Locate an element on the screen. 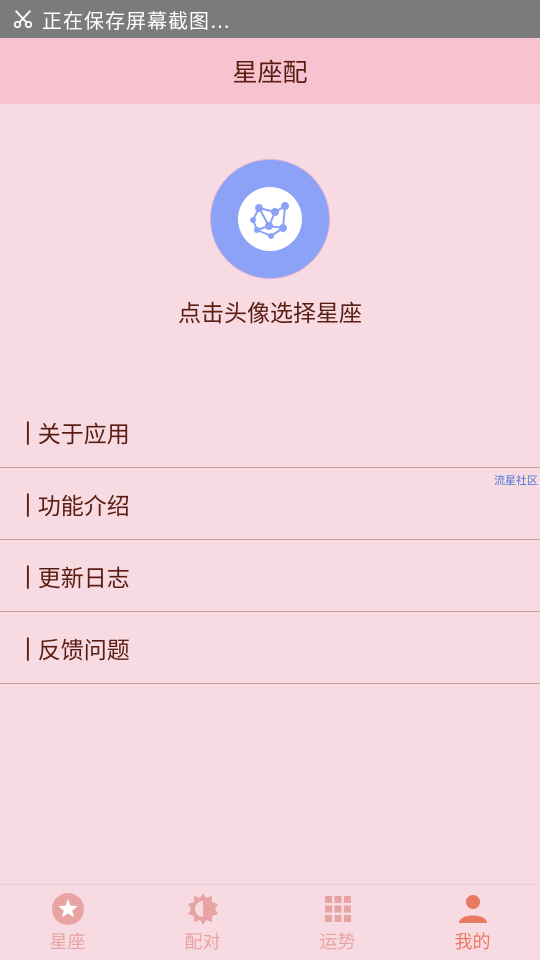  tab-constellation: 星座 is located at coordinates (67, 922).